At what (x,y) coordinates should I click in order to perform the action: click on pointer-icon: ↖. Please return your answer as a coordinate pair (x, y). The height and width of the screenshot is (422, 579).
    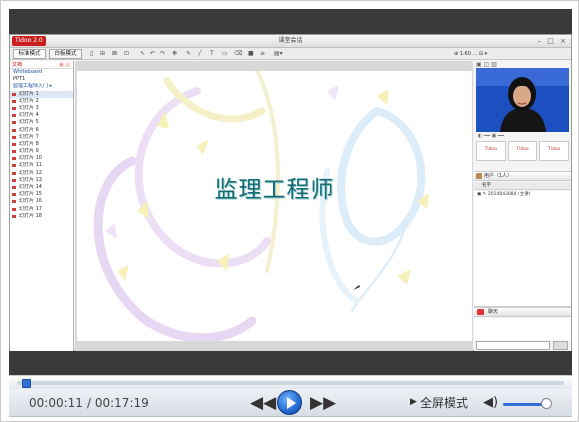
    Looking at the image, I should click on (142, 54).